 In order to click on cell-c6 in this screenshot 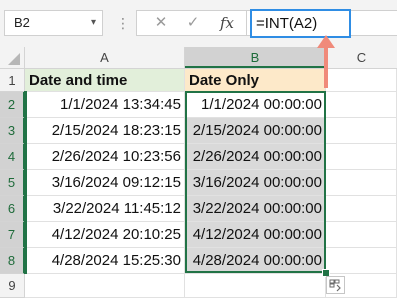, I will do `click(361, 209)`.